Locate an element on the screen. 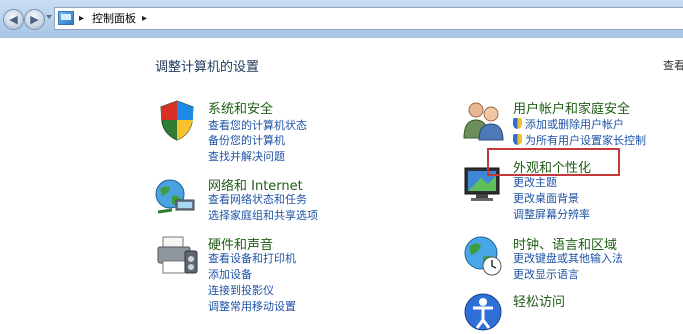 The image size is (683, 334). view-by-label: 查看 is located at coordinates (673, 65).